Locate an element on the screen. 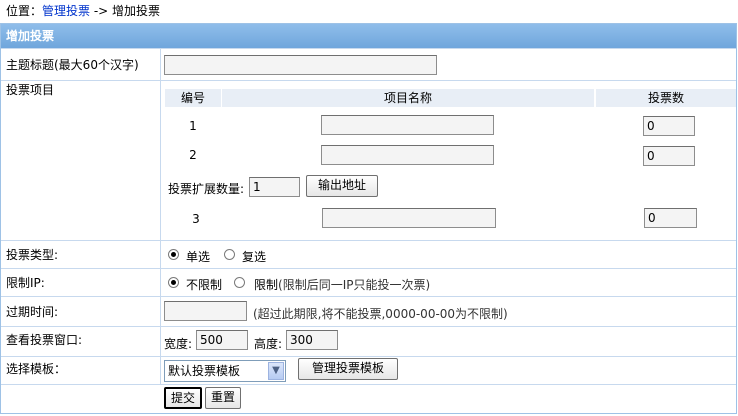  breadcrumb-current: 增加投票 is located at coordinates (136, 11).